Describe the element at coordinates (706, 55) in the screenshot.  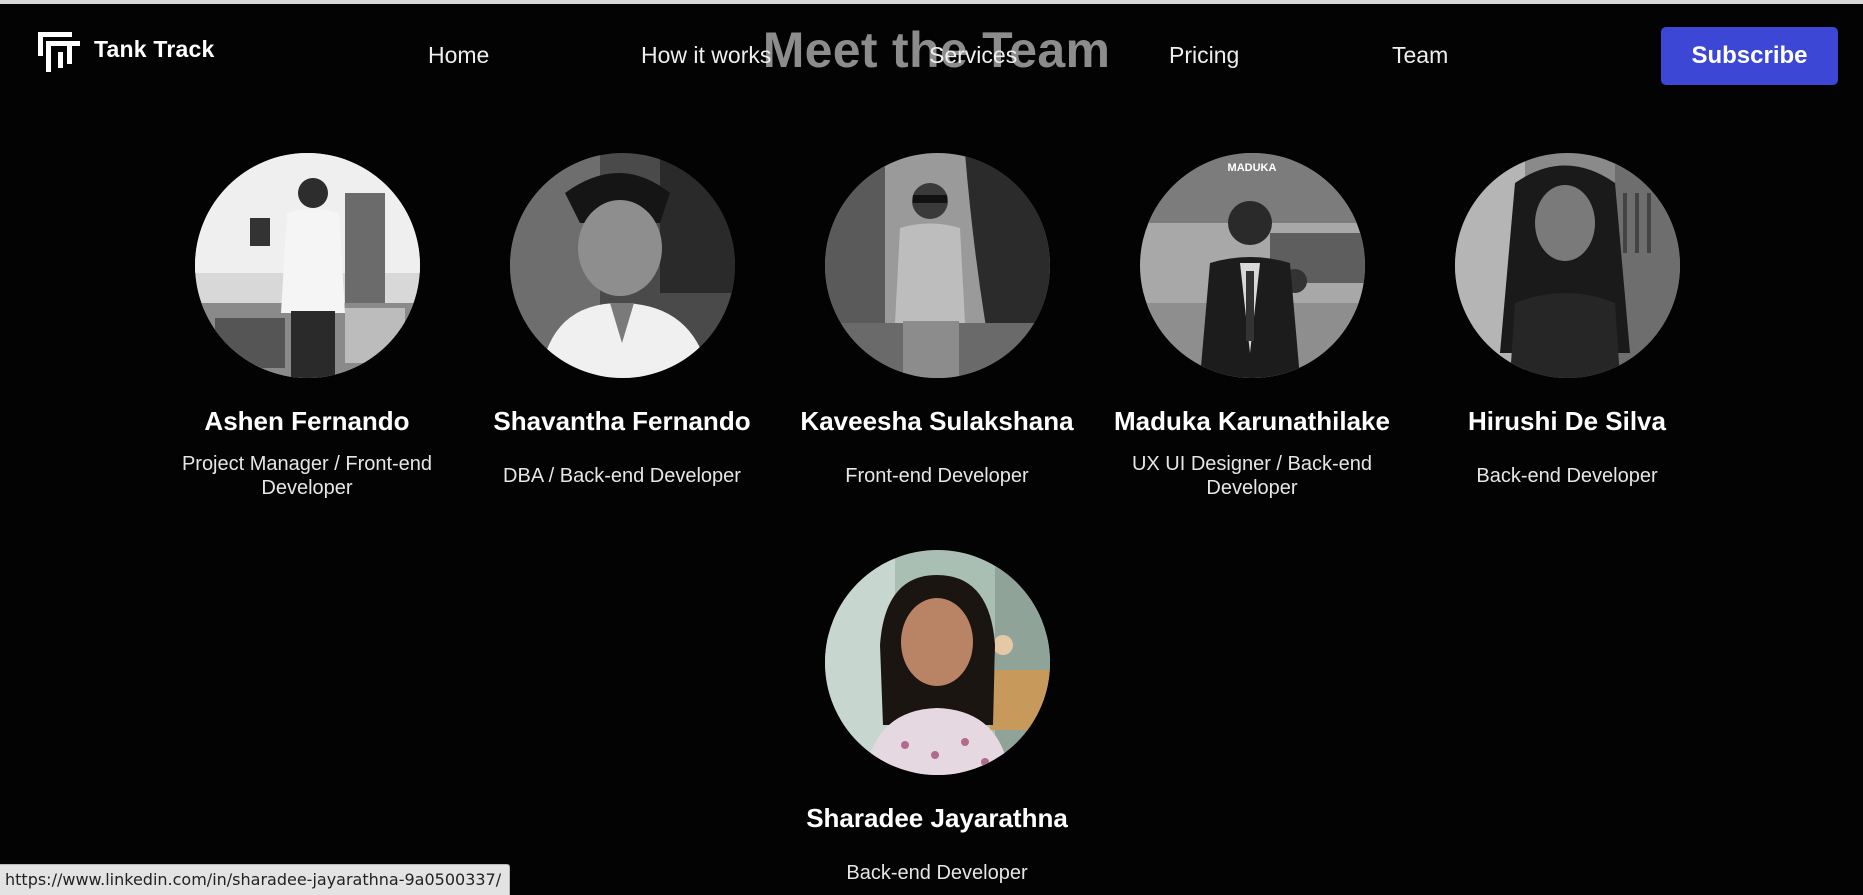
I see `nav-how-it-works: How it works` at that location.